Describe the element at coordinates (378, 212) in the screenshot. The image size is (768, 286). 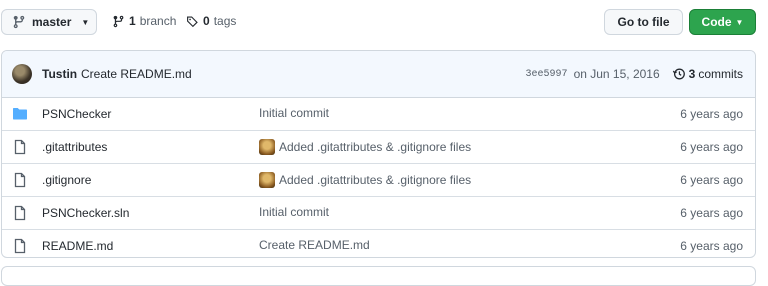
I see `file-row: PSNChecker.sln Initial commit 6 years ago` at that location.